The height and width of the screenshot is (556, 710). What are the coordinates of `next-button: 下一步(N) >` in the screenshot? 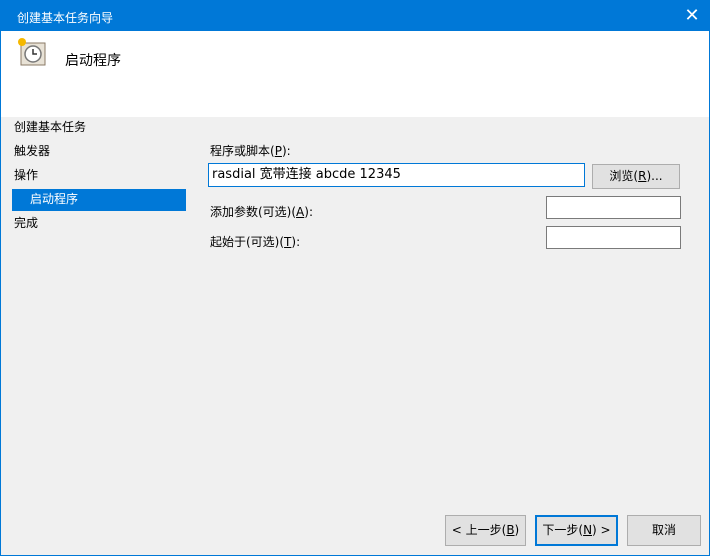 It's located at (576, 530).